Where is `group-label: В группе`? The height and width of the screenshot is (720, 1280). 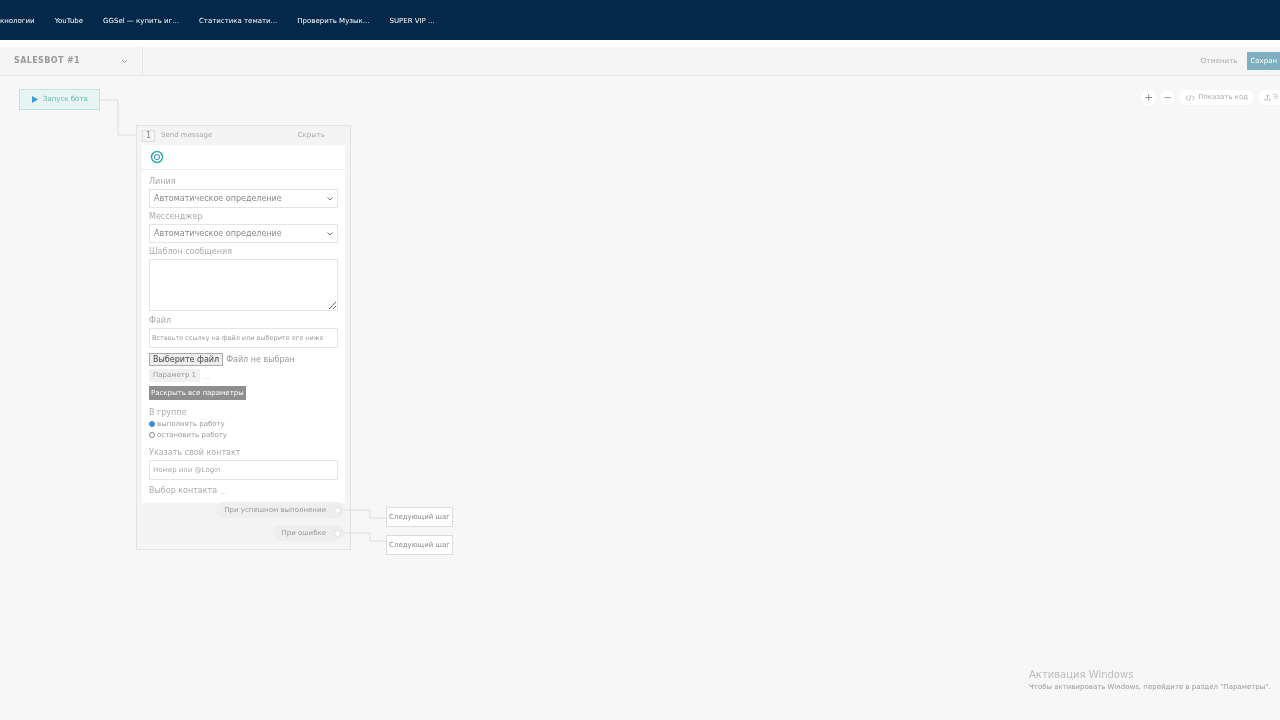 group-label: В группе is located at coordinates (168, 413).